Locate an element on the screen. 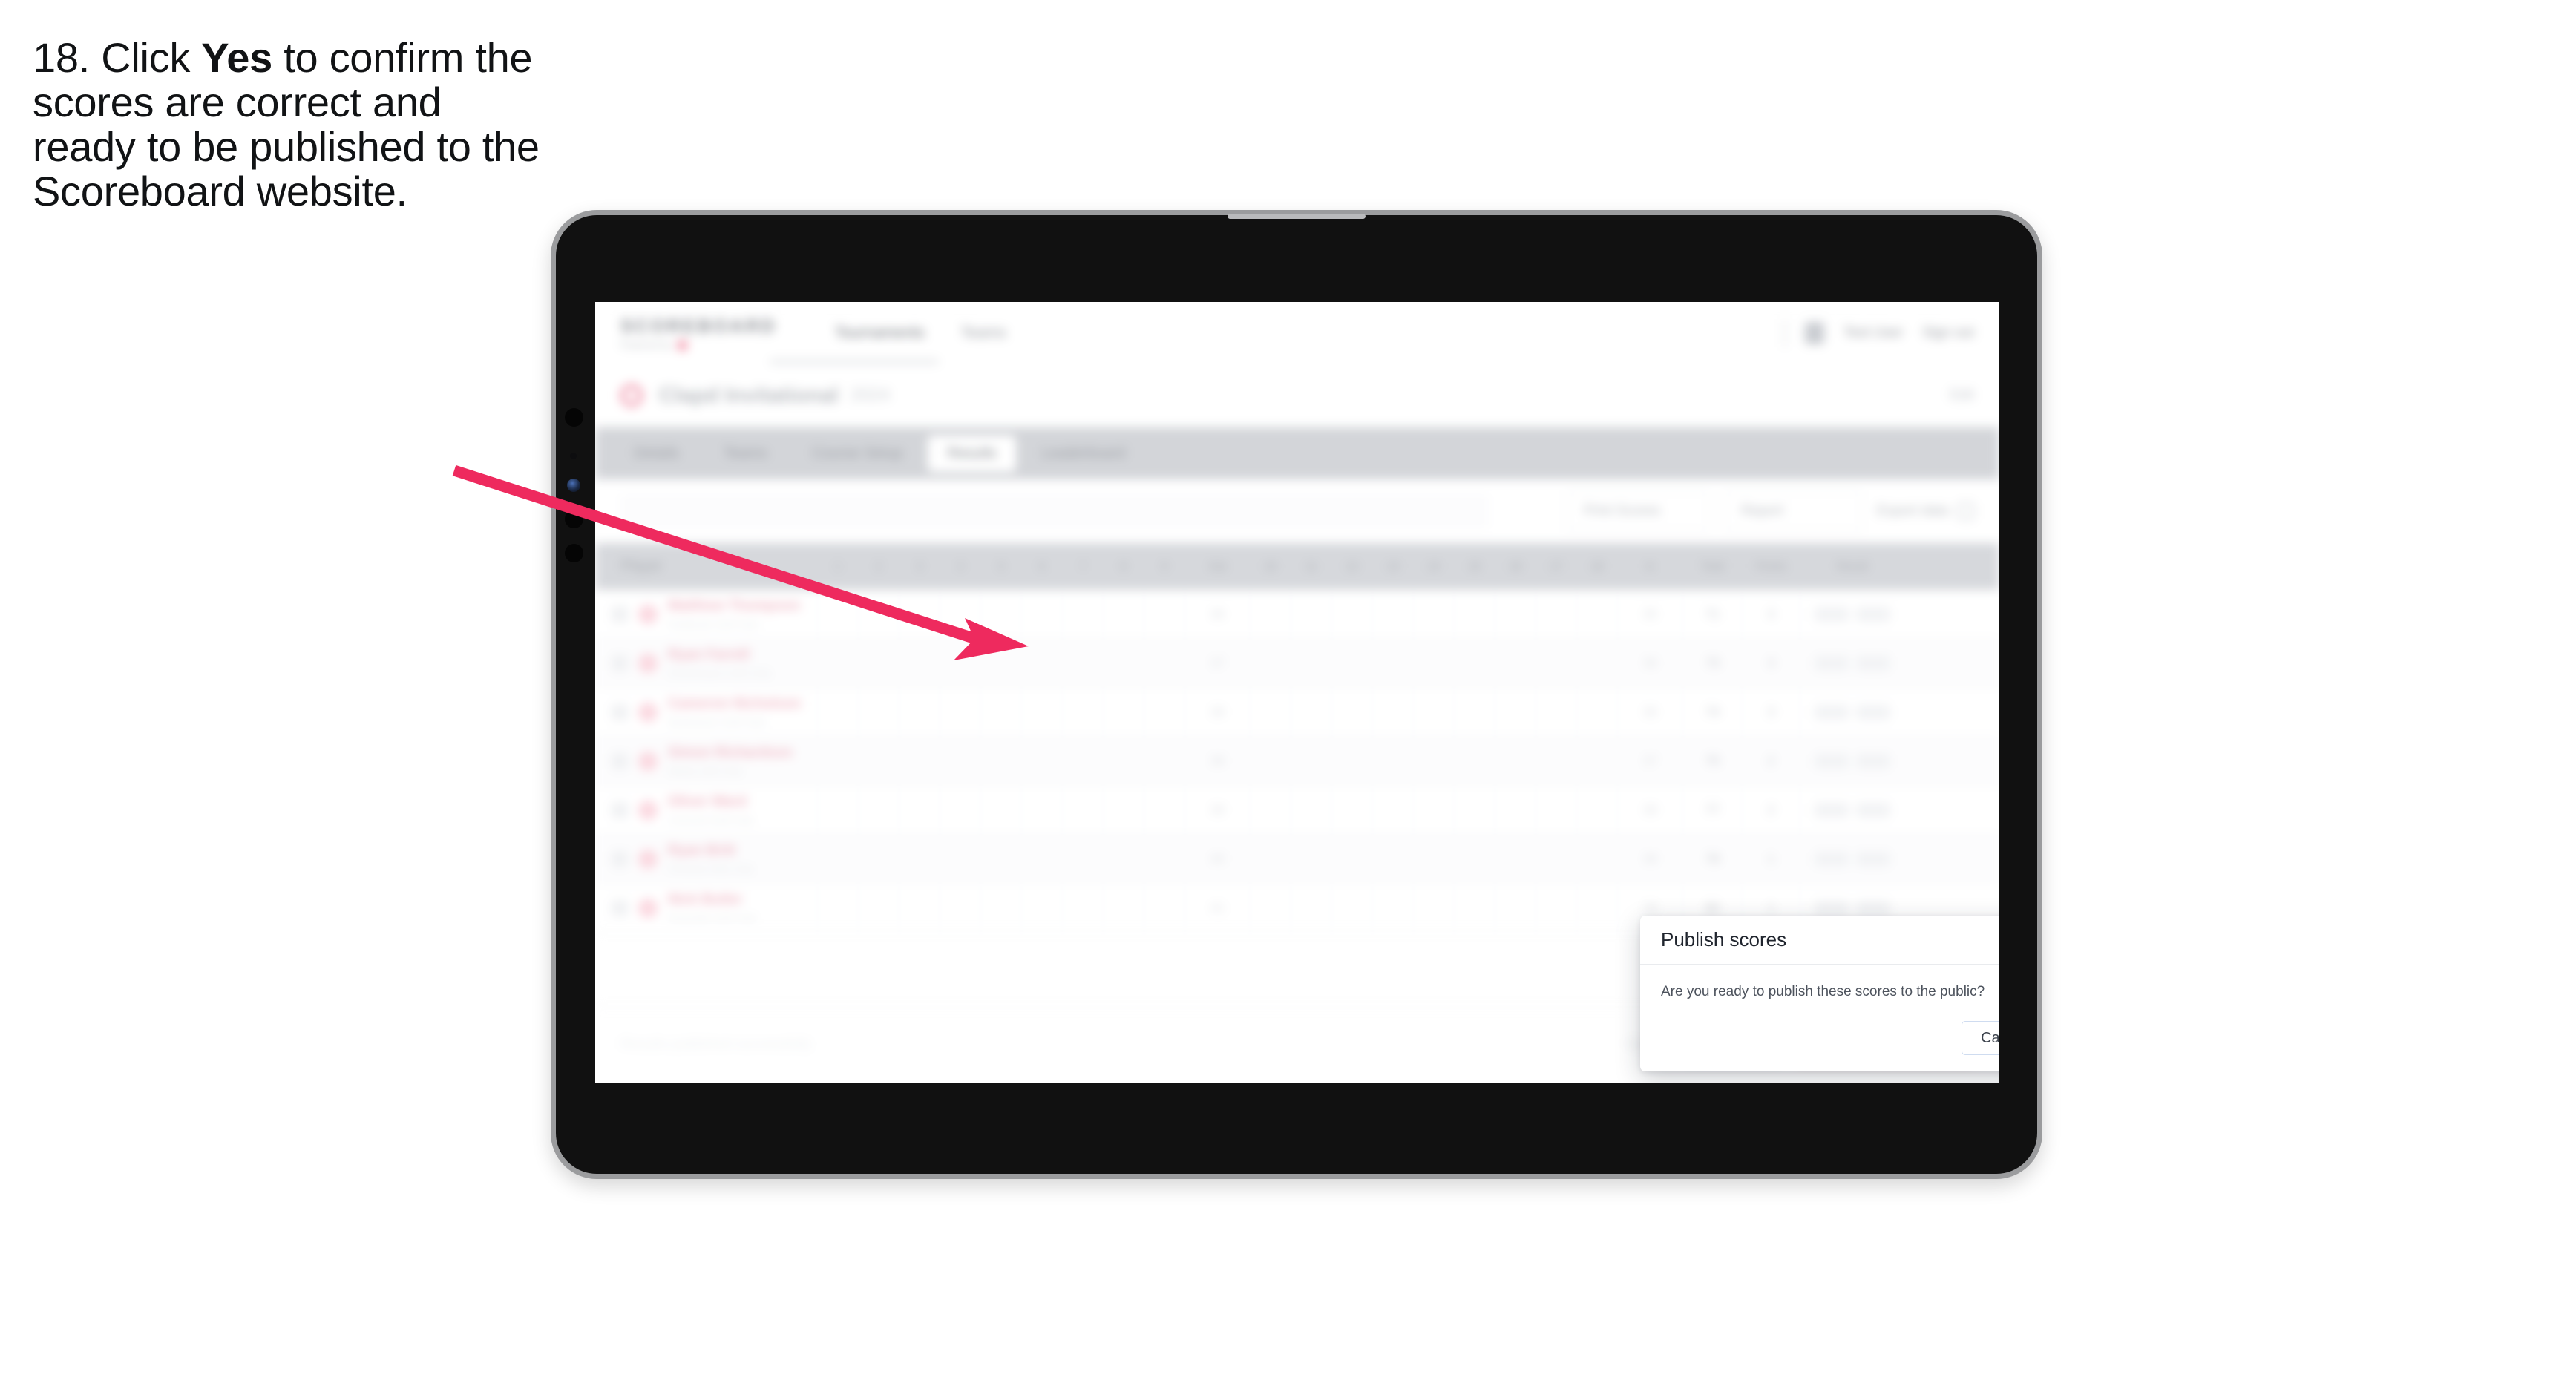 The image size is (2576, 1386). tab-details: Details is located at coordinates (656, 454).